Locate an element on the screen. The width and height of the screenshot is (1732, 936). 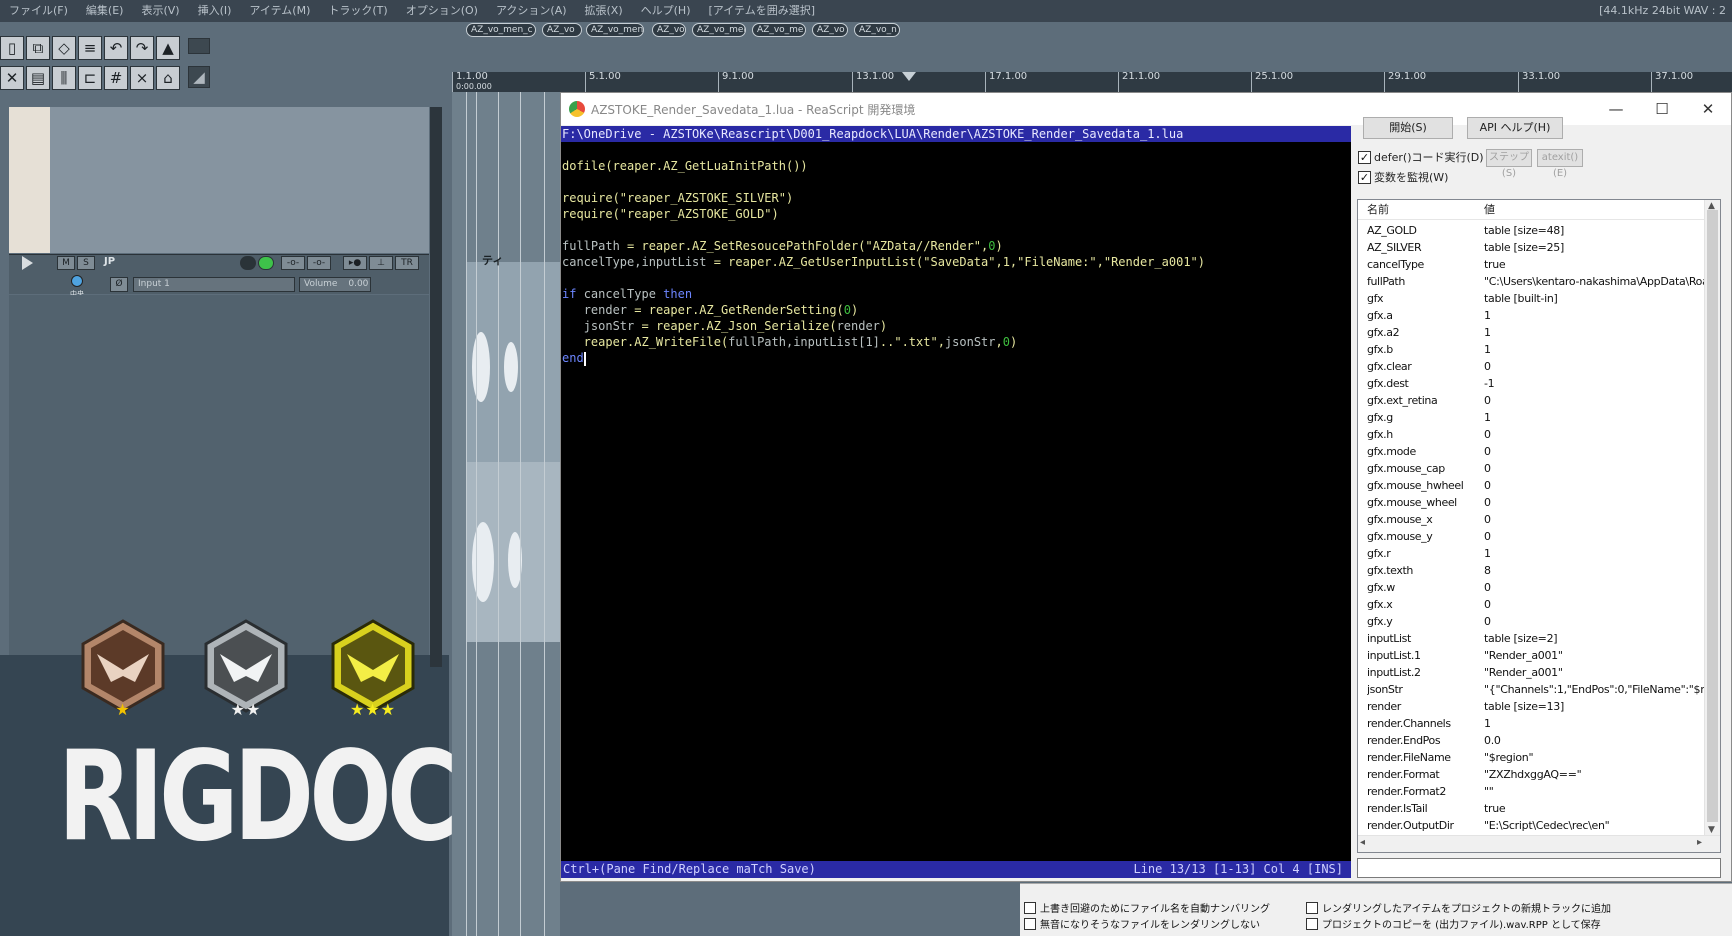
undo-icon: ↶ is located at coordinates (116, 48).